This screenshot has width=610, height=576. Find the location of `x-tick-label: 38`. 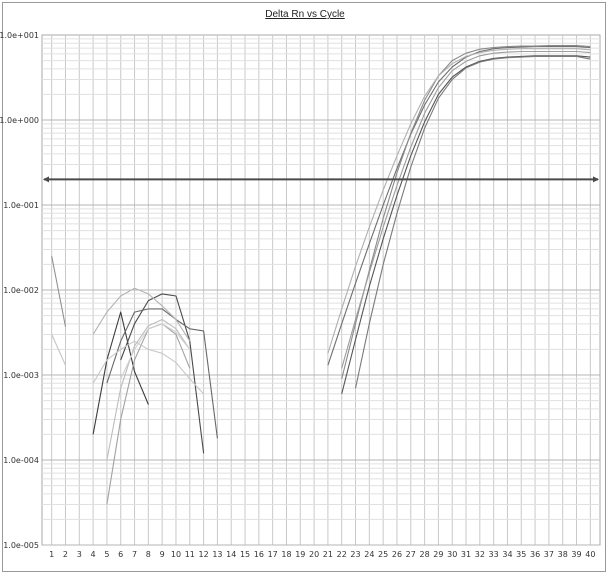

x-tick-label: 38 is located at coordinates (563, 554).